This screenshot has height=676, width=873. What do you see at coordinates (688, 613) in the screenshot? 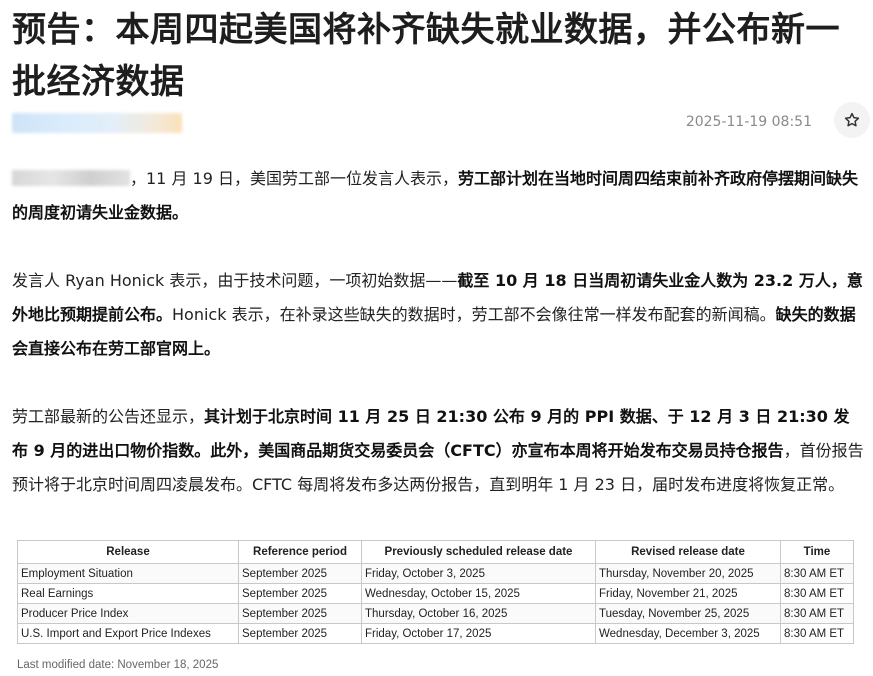
I see `cell-revised-date: Tuesday, November 25, 2025` at bounding box center [688, 613].